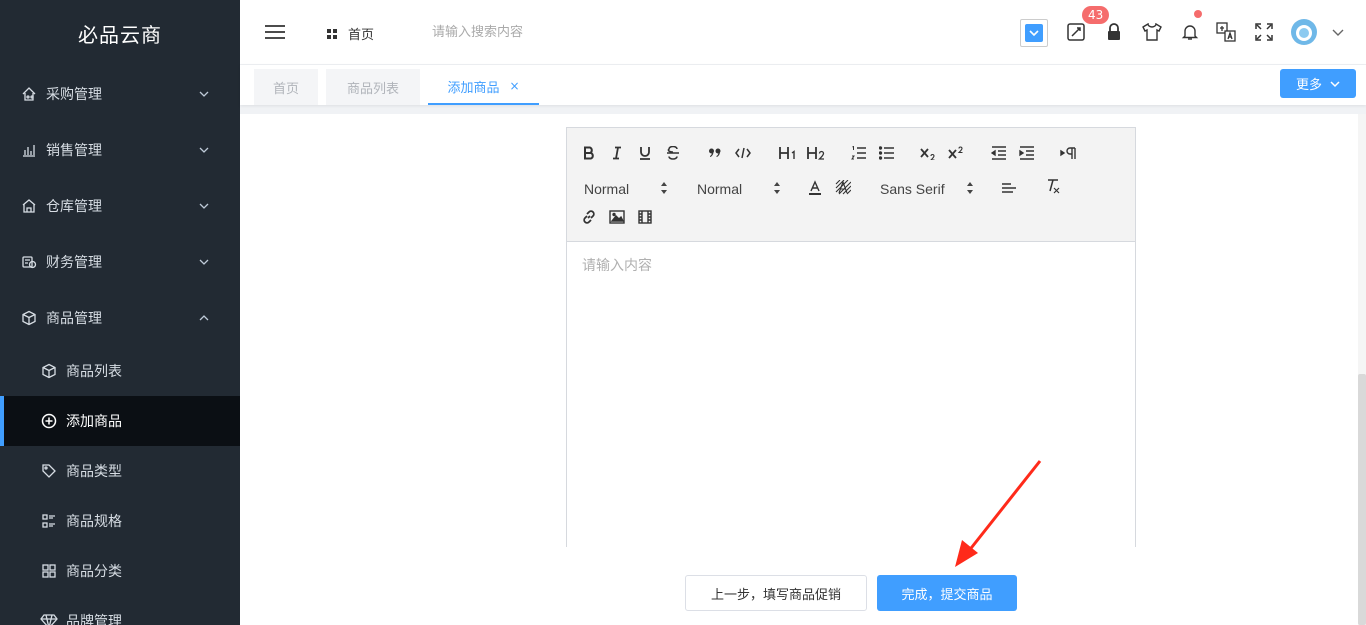 The width and height of the screenshot is (1366, 625). What do you see at coordinates (776, 593) in the screenshot?
I see `previous-step-button: 上一步，填写商品促销` at bounding box center [776, 593].